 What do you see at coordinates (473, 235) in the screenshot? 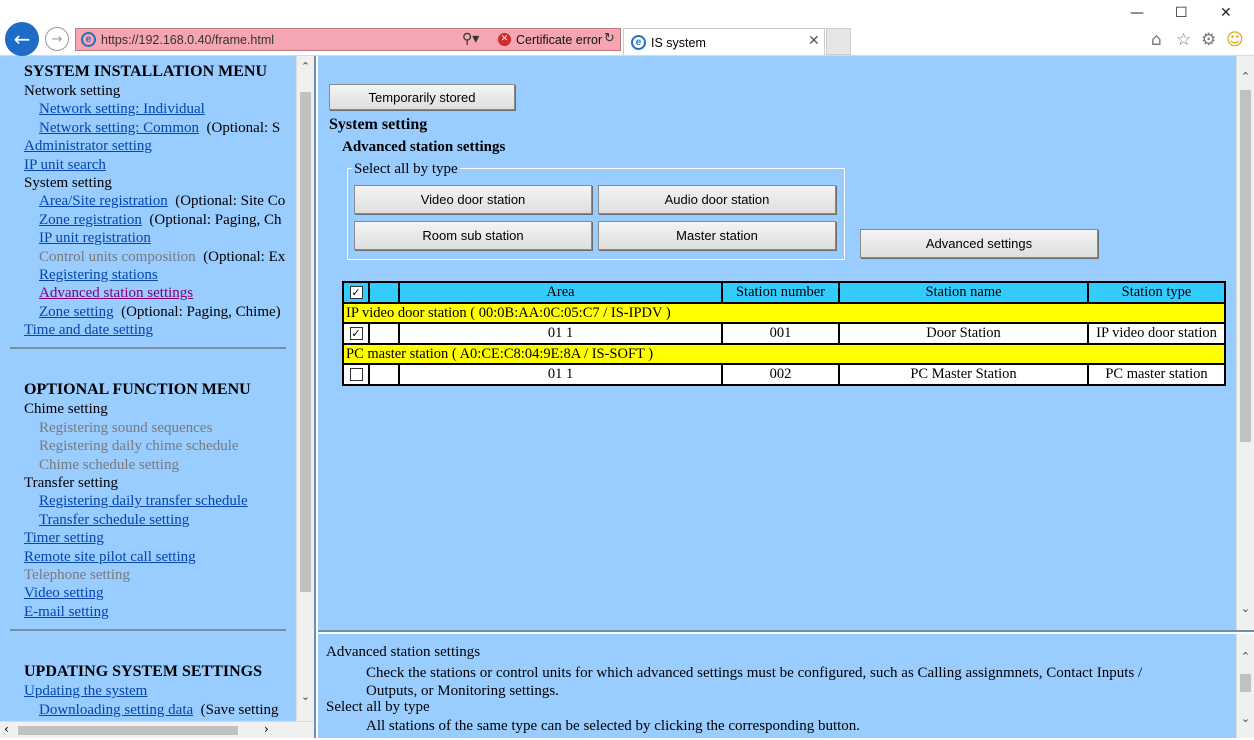
I see `room-sub-station-button: Room sub station` at bounding box center [473, 235].